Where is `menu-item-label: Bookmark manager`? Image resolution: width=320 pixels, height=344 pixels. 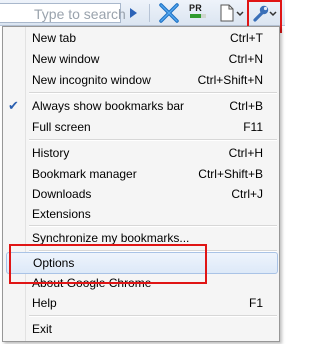
menu-item-label: Bookmark manager is located at coordinates (84, 174).